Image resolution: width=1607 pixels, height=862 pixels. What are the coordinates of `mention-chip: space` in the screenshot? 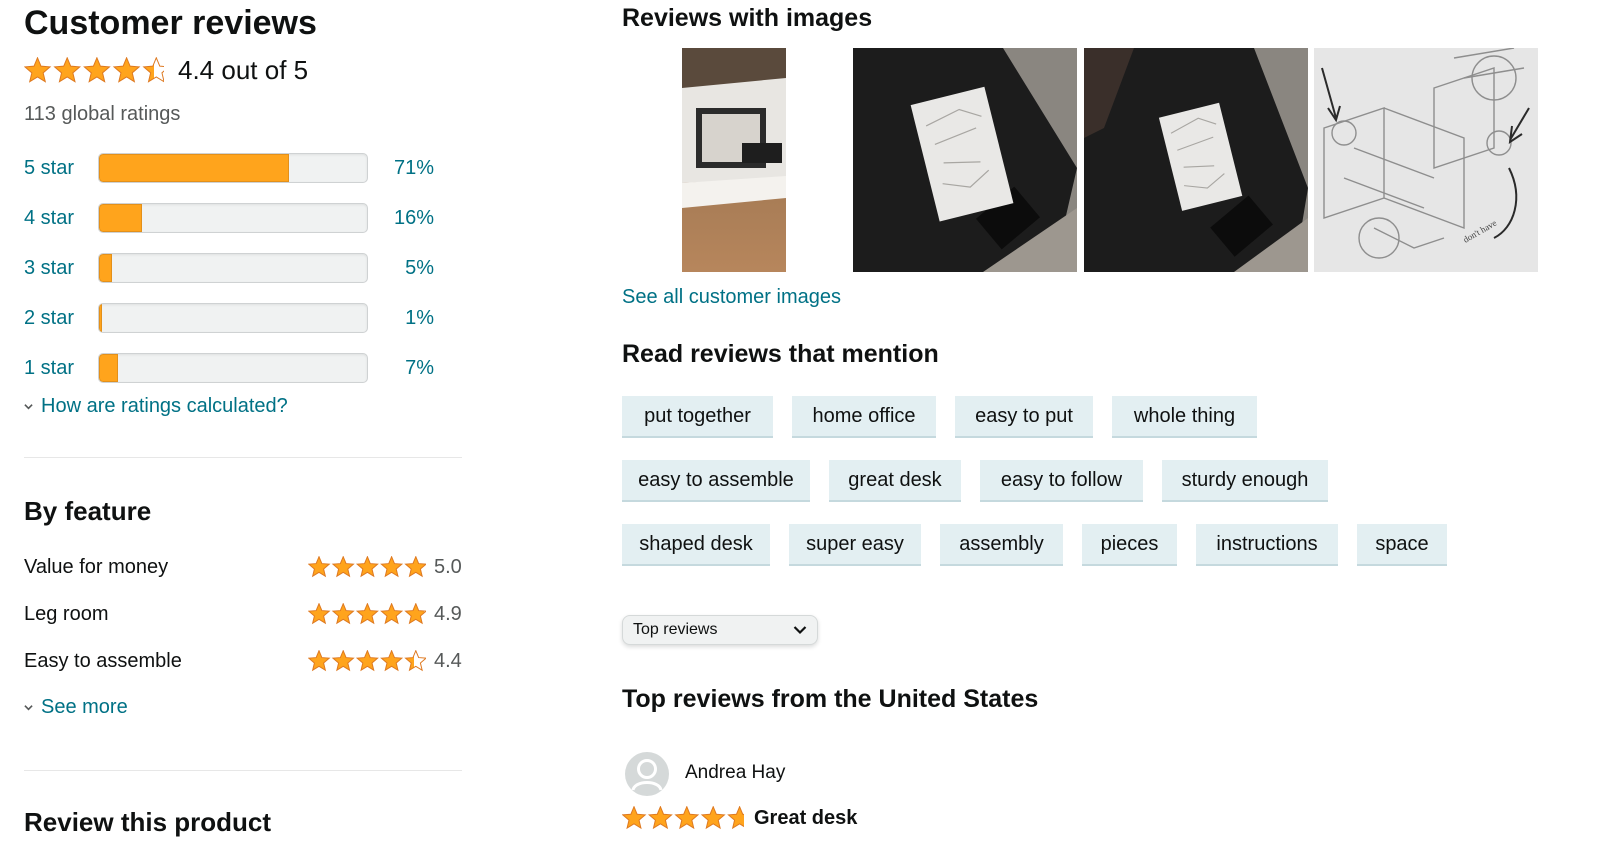 It's located at (1402, 545).